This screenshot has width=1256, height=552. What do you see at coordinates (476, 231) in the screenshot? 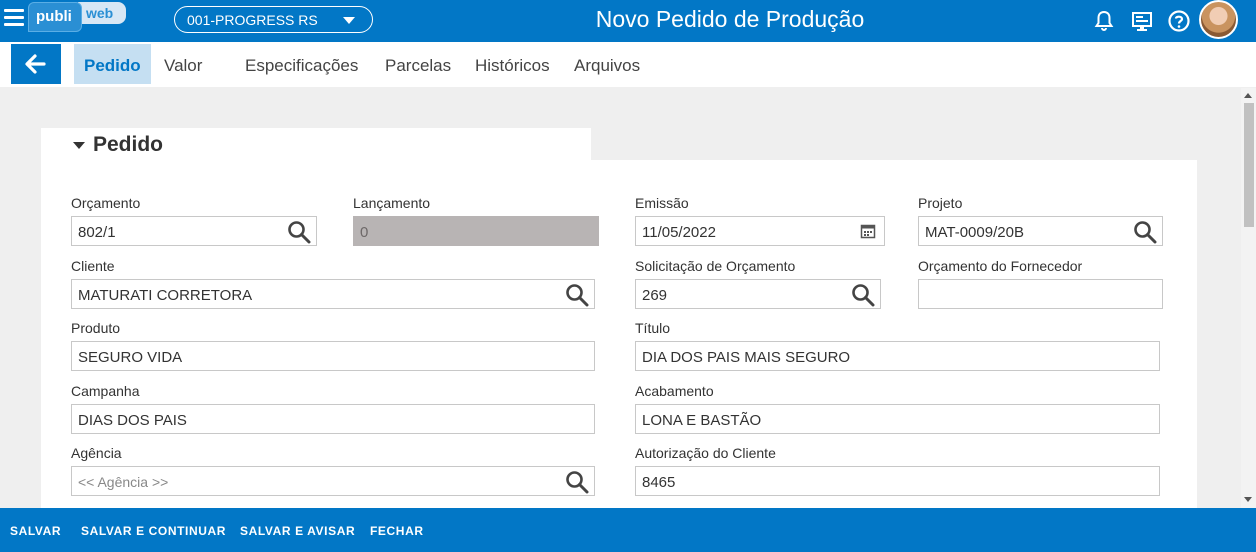
I see `lancamento-field: 0` at bounding box center [476, 231].